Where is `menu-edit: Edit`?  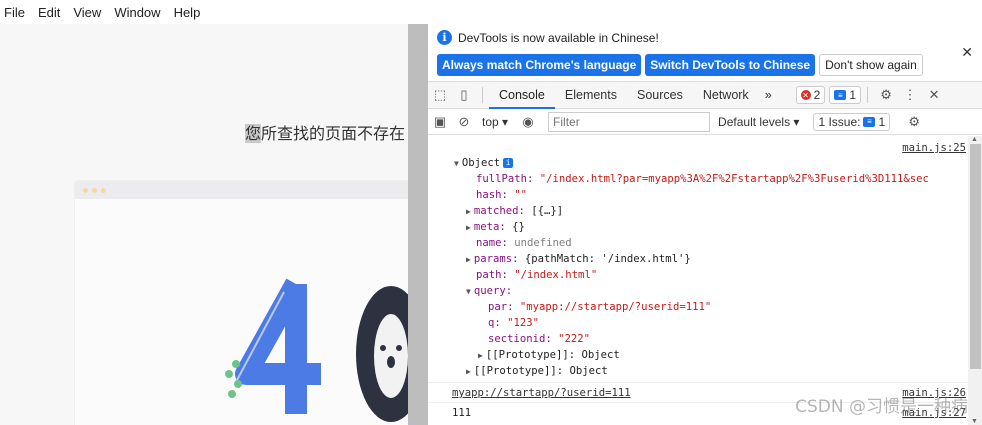 menu-edit: Edit is located at coordinates (49, 12).